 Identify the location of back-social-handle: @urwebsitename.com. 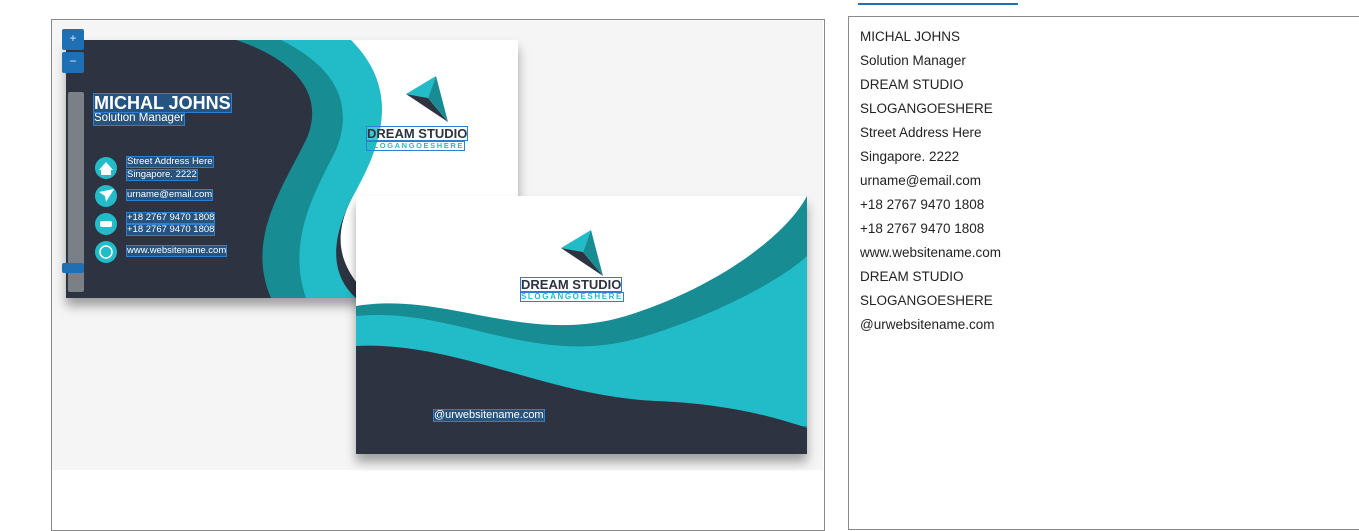
(489, 415).